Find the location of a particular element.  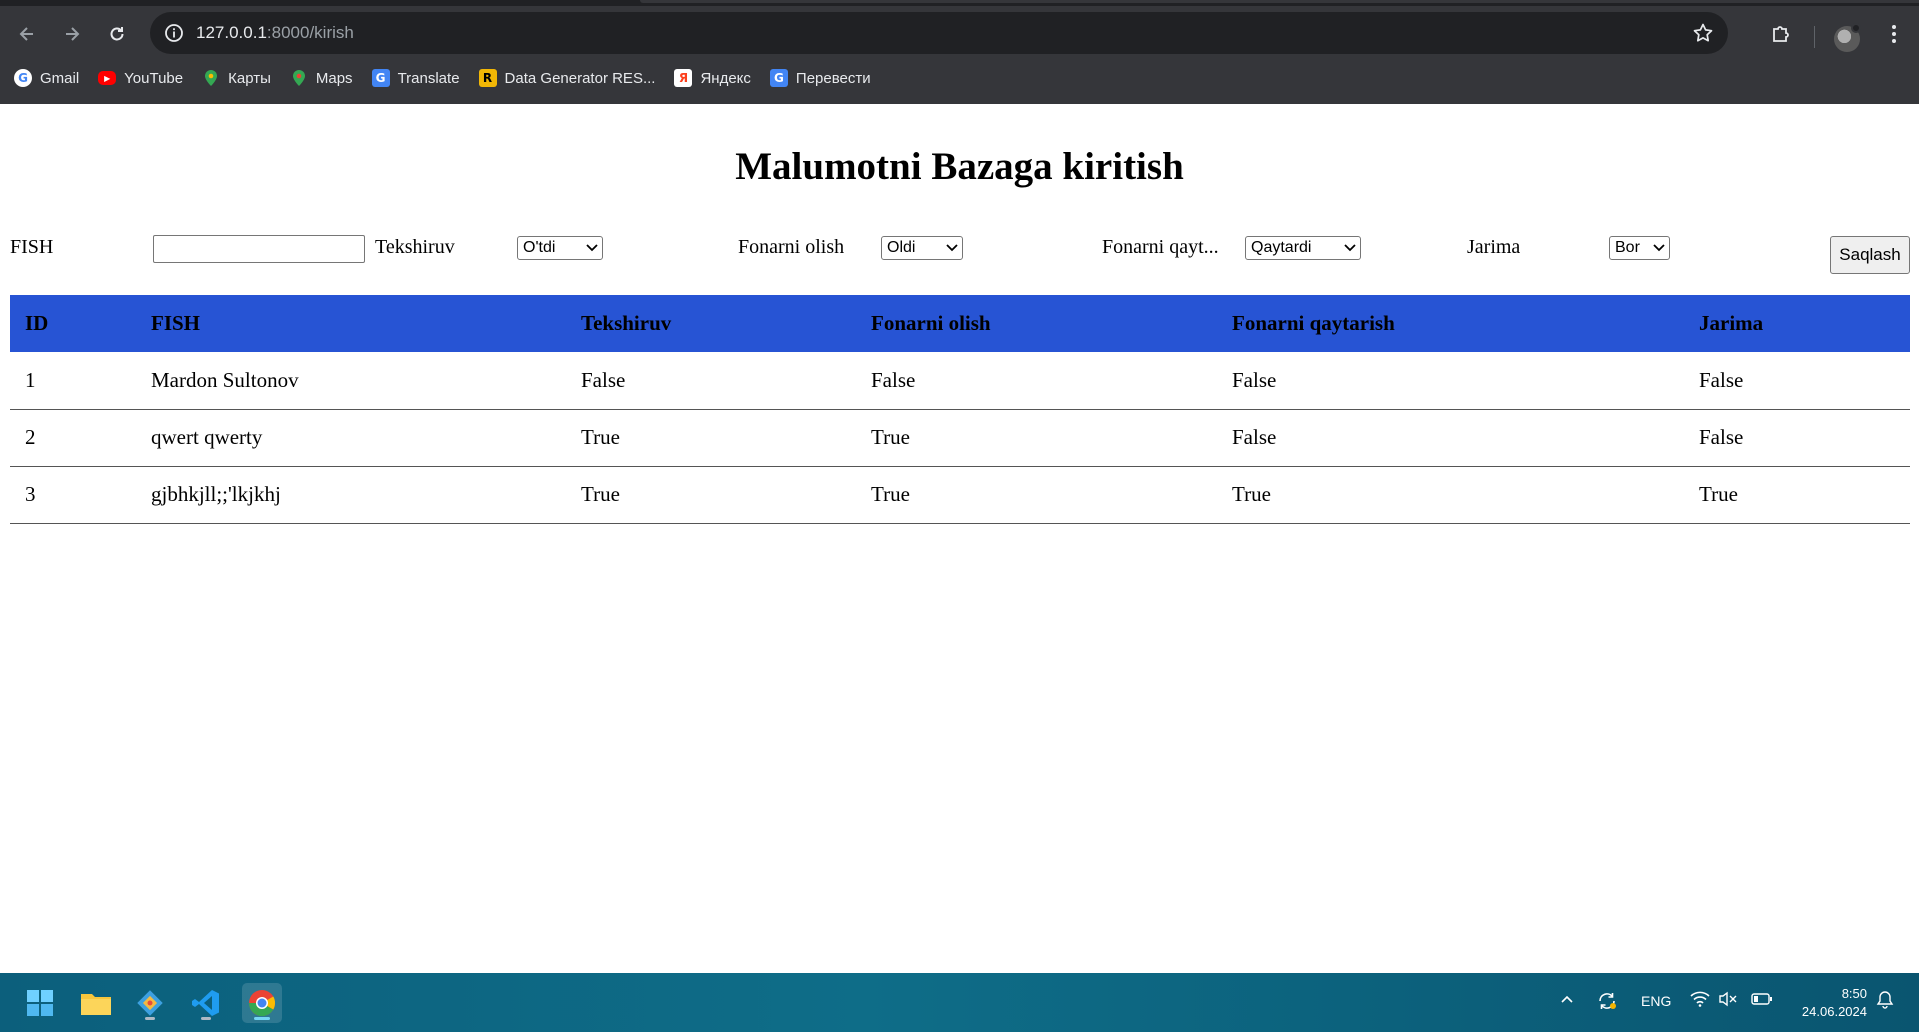

menu-button is located at coordinates (1894, 34).